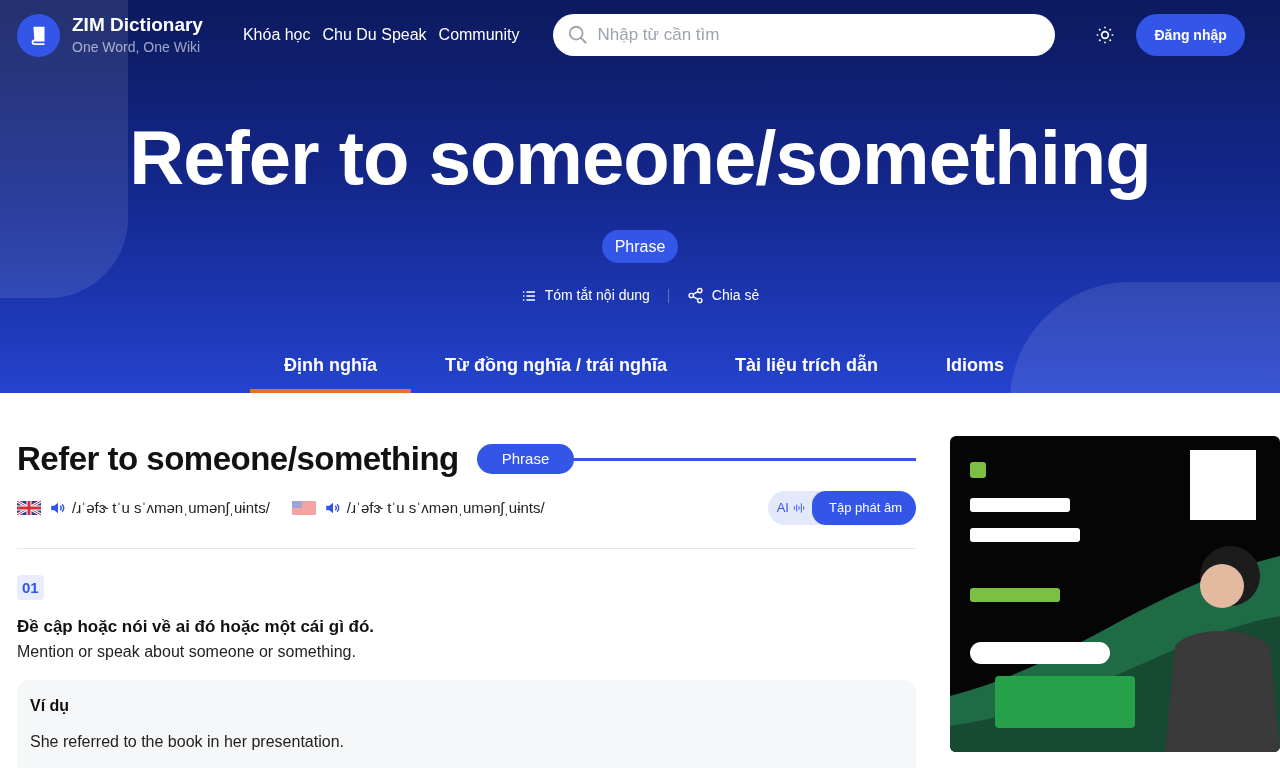  I want to click on search-icon, so click(578, 35).